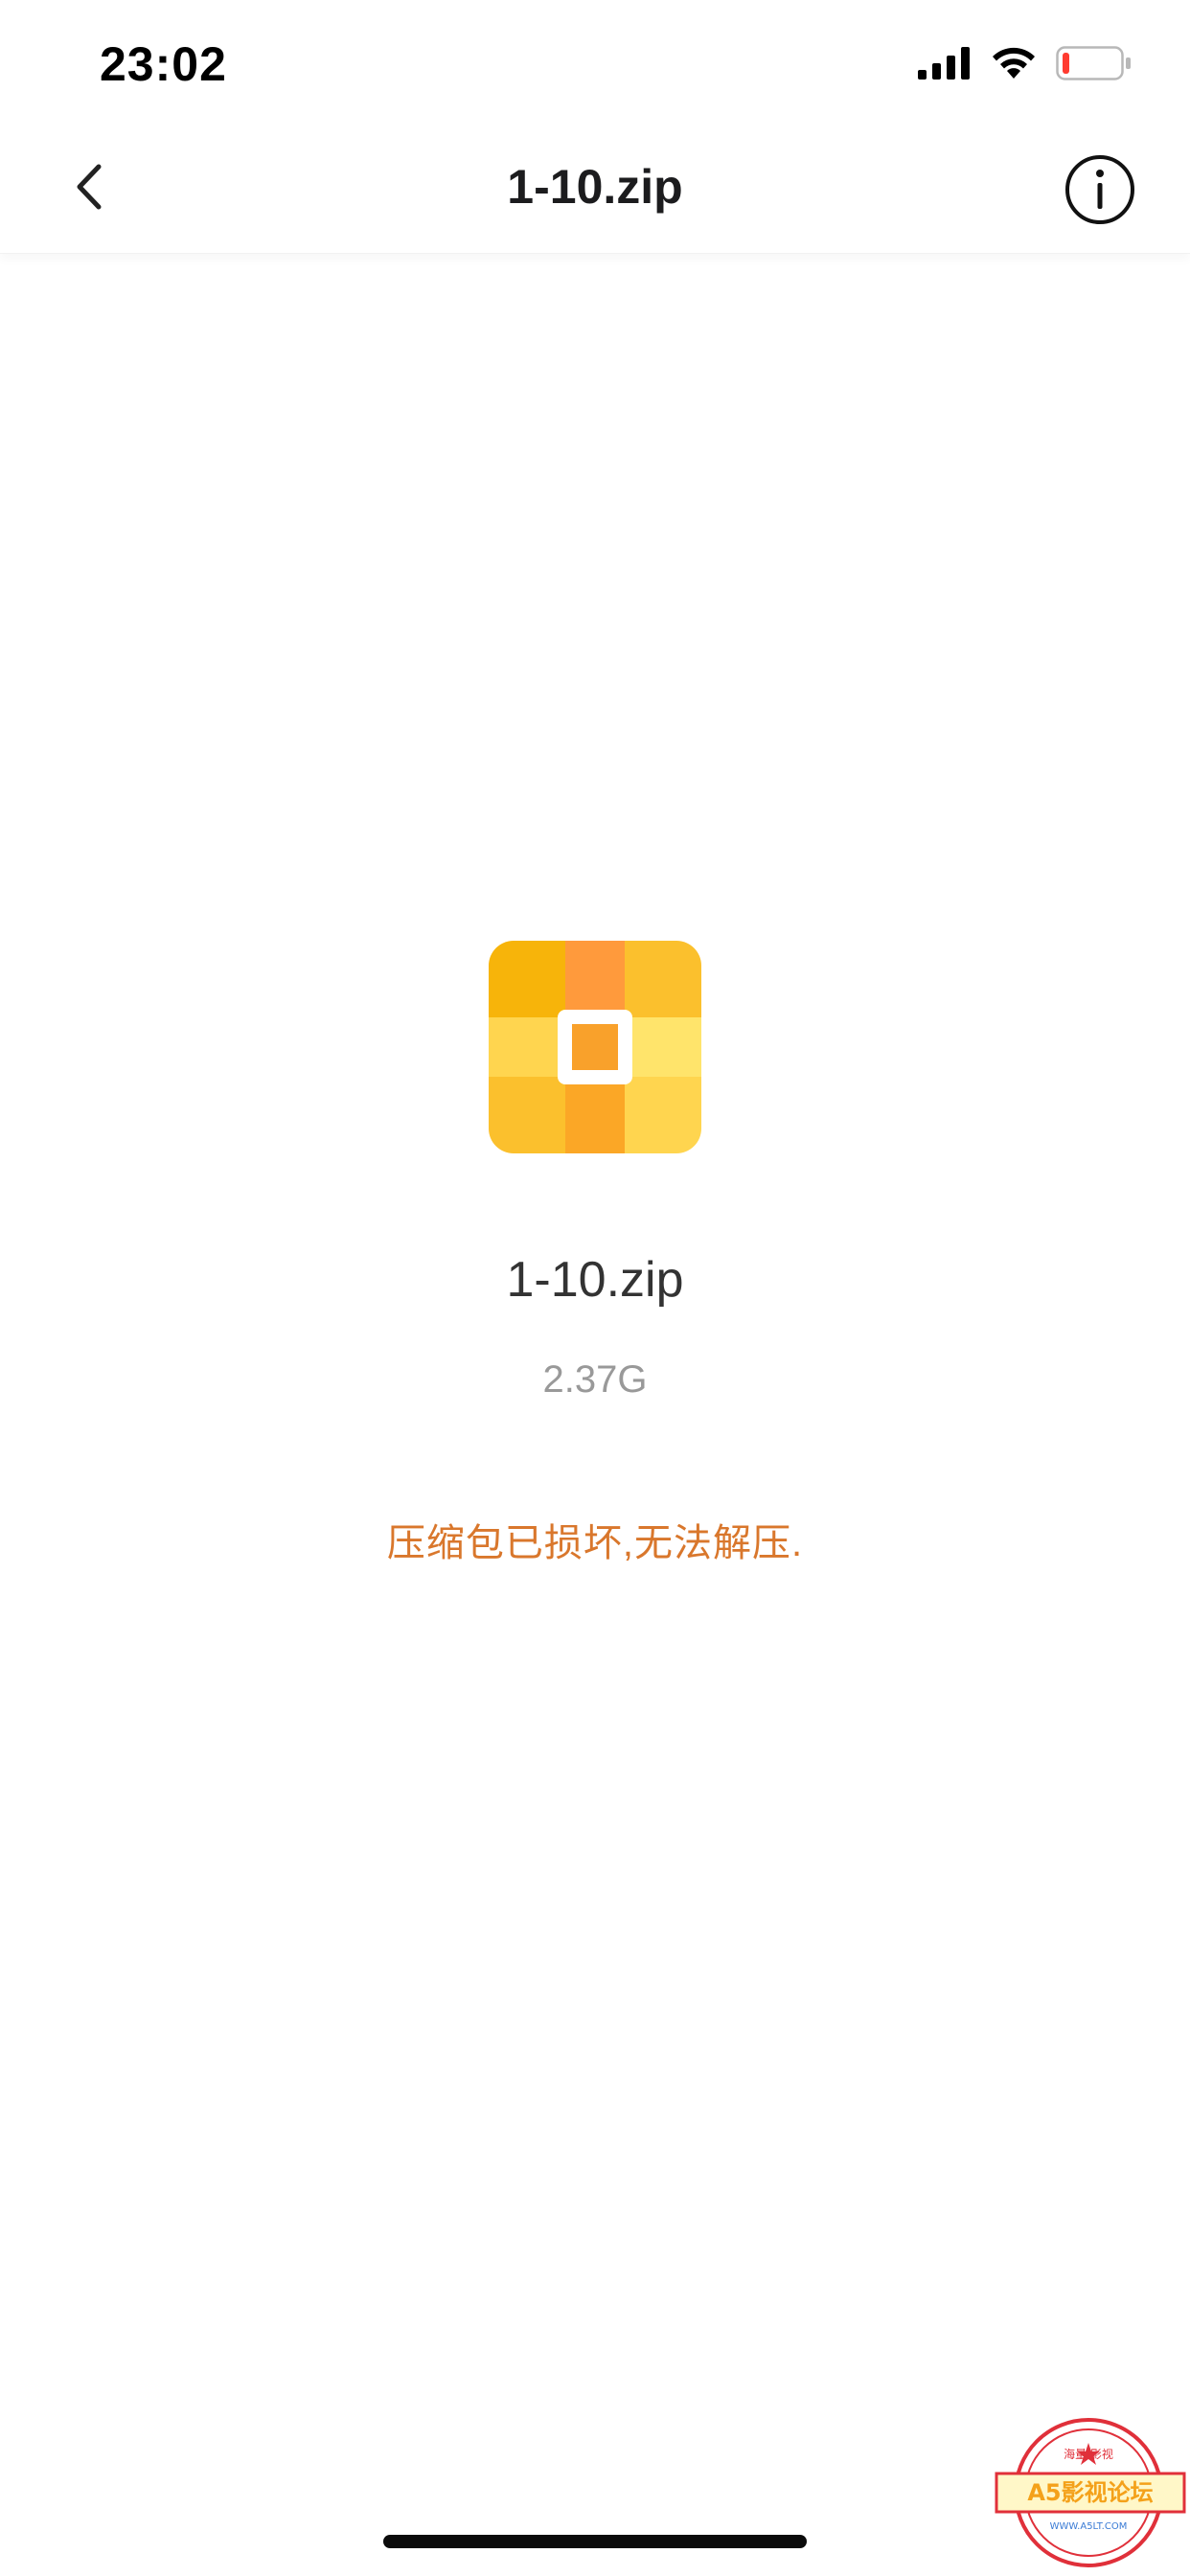 The image size is (1190, 2576). Describe the element at coordinates (944, 63) in the screenshot. I see `cellular-signal-icon` at that location.